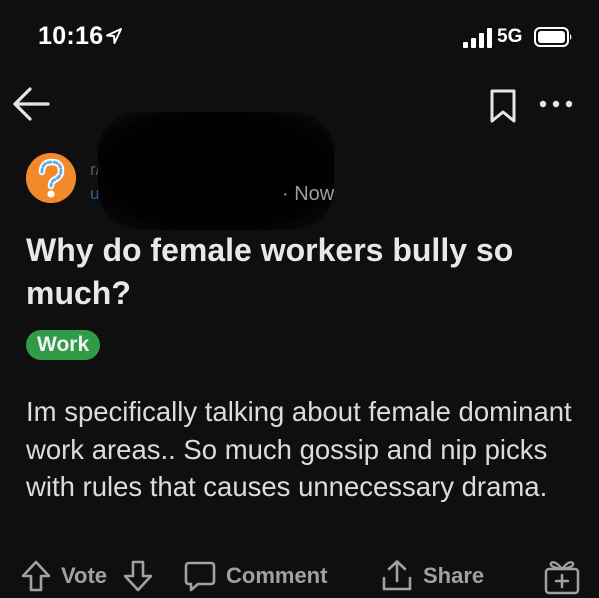 Image resolution: width=599 pixels, height=598 pixels. What do you see at coordinates (270, 271) in the screenshot?
I see `post-title: Why do female workers bully so much?` at bounding box center [270, 271].